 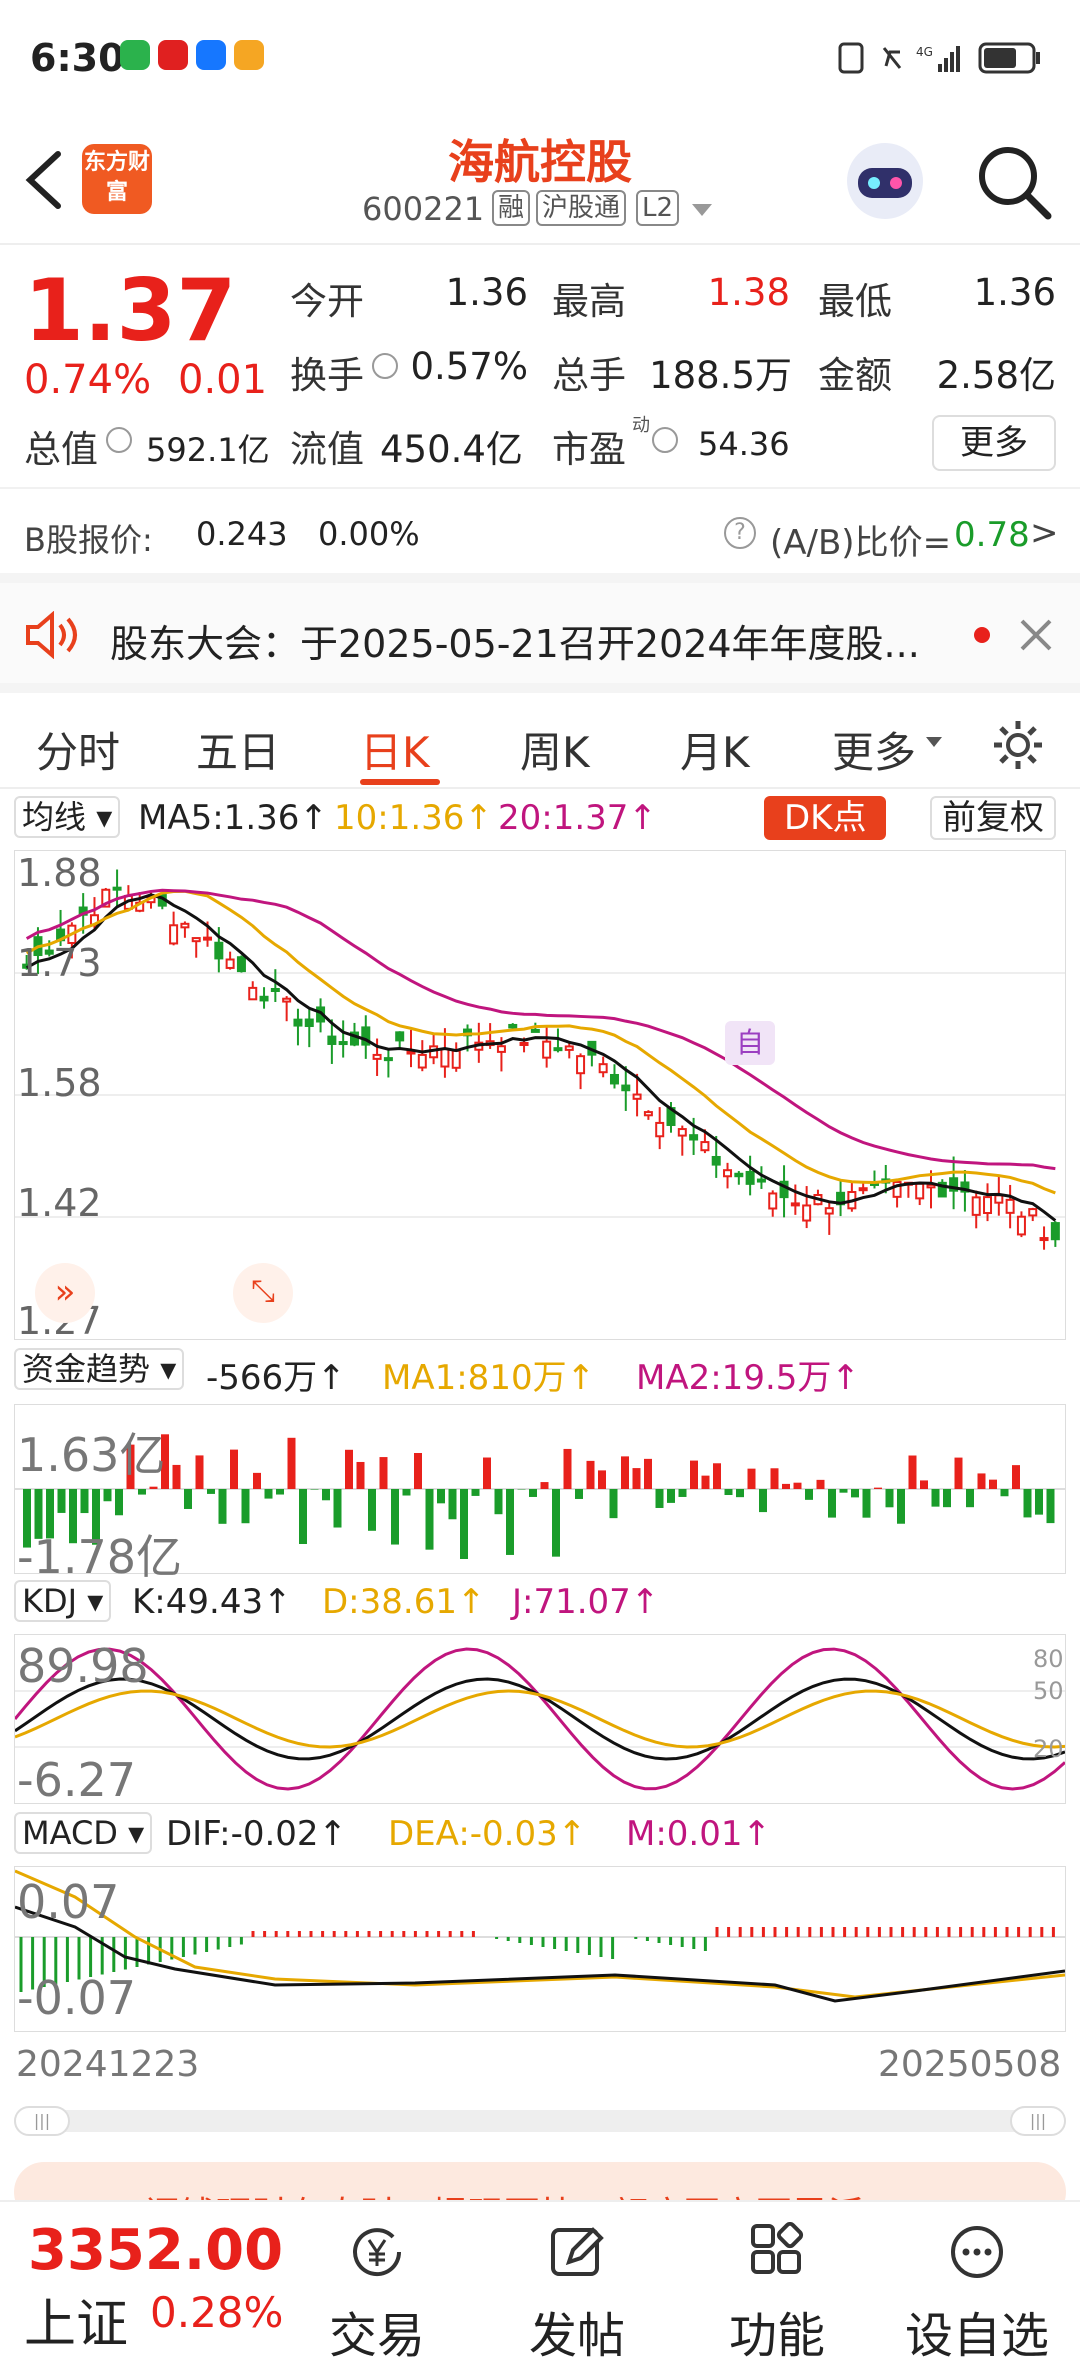 What do you see at coordinates (249, 55) in the screenshot?
I see `app2-icon` at bounding box center [249, 55].